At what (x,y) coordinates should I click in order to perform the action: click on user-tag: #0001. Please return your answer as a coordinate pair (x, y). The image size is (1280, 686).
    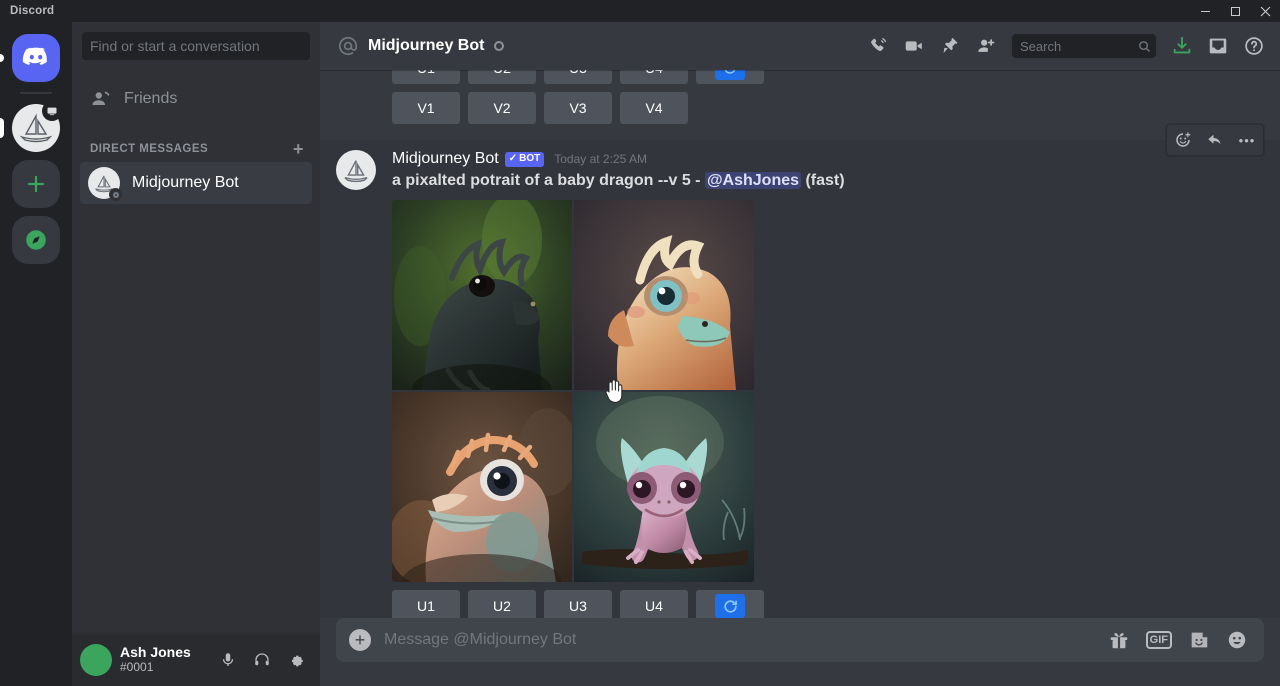
    Looking at the image, I should click on (137, 667).